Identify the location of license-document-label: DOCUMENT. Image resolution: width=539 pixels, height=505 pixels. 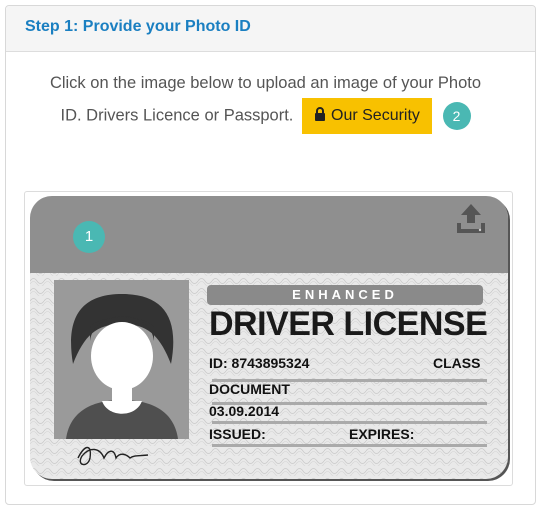
(249, 389).